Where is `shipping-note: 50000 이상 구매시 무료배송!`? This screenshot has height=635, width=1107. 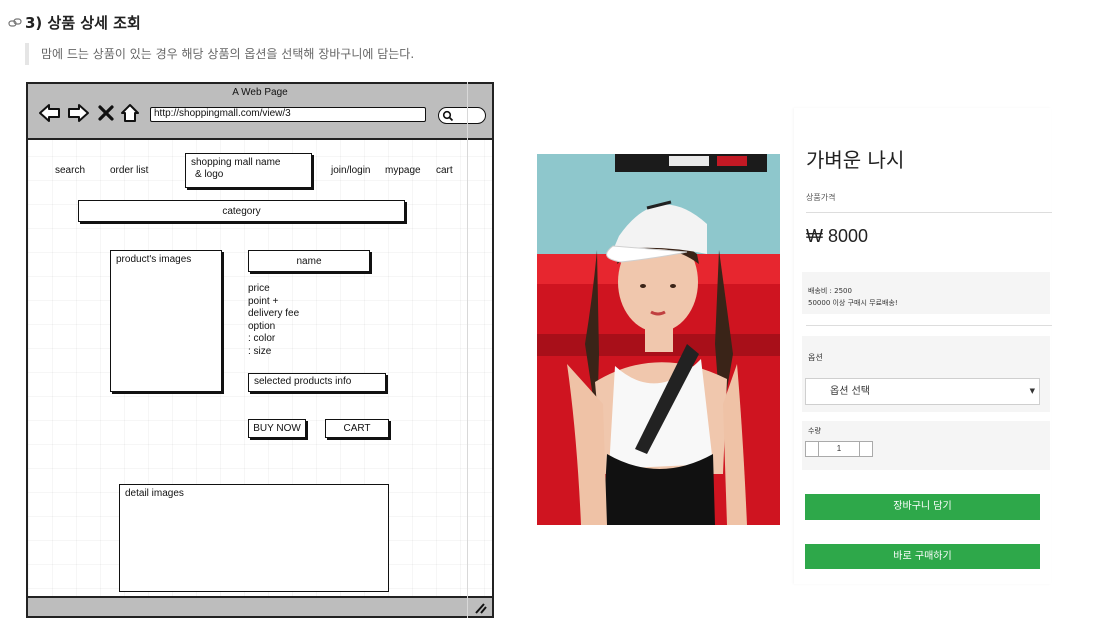
shipping-note: 50000 이상 구매시 무료배송! is located at coordinates (853, 303).